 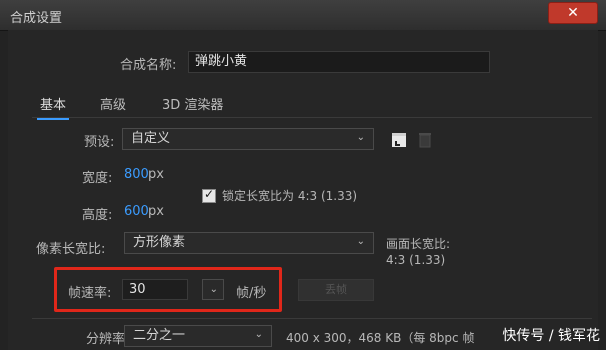 What do you see at coordinates (339, 62) in the screenshot?
I see `comp-name-input: 弹跳小黄` at bounding box center [339, 62].